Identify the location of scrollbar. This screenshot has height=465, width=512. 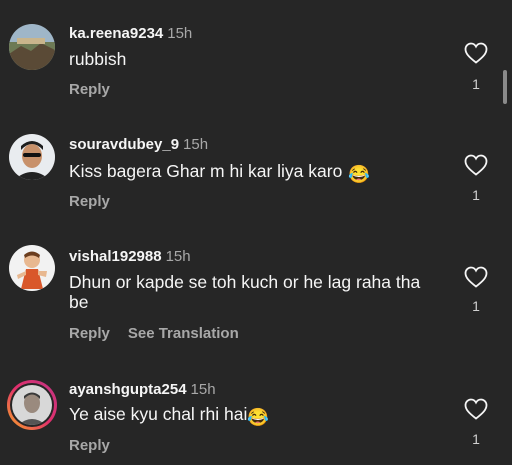
(505, 87).